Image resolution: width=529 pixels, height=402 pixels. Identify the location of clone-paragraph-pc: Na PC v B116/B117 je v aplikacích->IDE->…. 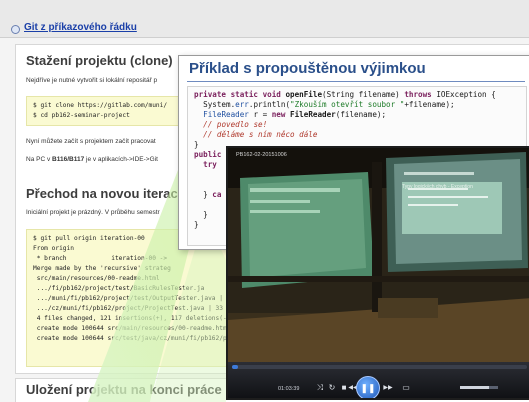
(92, 159).